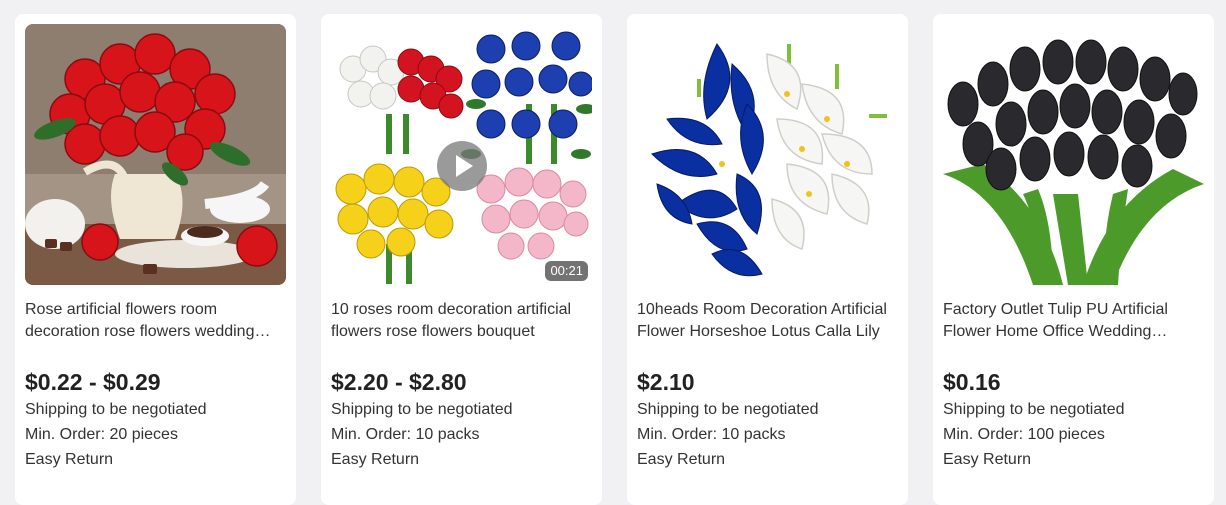 The width and height of the screenshot is (1226, 505). Describe the element at coordinates (93, 382) in the screenshot. I see `product-price: $0.22 - $0.29` at that location.